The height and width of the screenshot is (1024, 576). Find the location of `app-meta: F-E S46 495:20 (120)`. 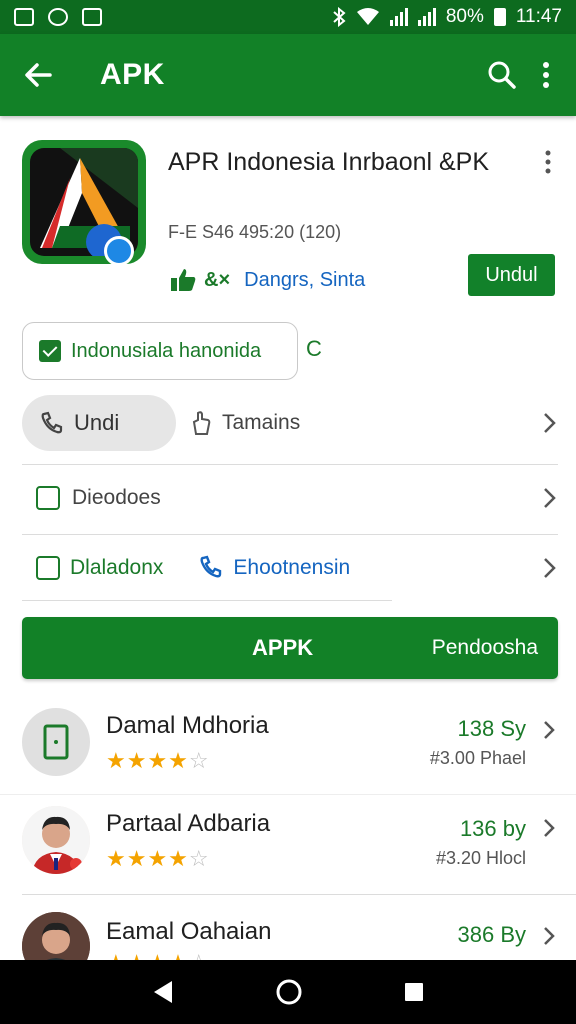

app-meta: F-E S46 495:20 (120) is located at coordinates (255, 232).